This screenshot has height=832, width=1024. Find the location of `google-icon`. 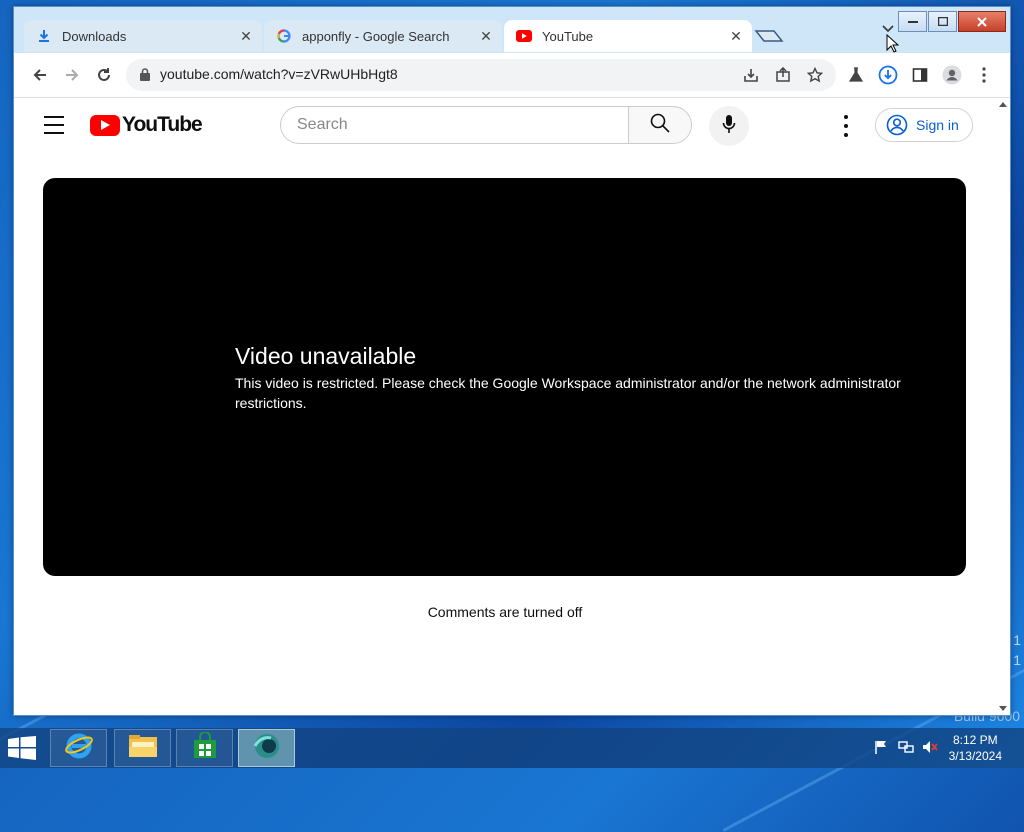

google-icon is located at coordinates (284, 36).